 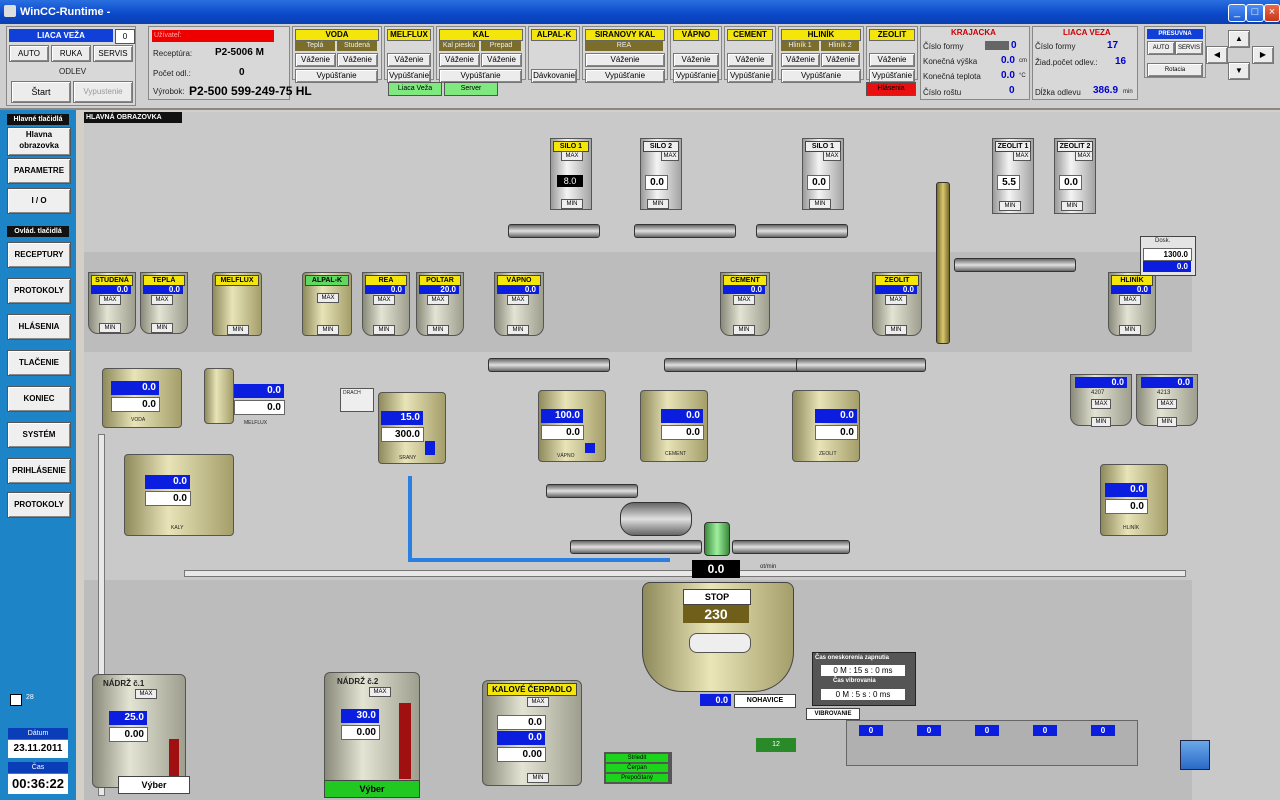 I want to click on hlinik-weigh-2-button: Váženie, so click(x=840, y=60).